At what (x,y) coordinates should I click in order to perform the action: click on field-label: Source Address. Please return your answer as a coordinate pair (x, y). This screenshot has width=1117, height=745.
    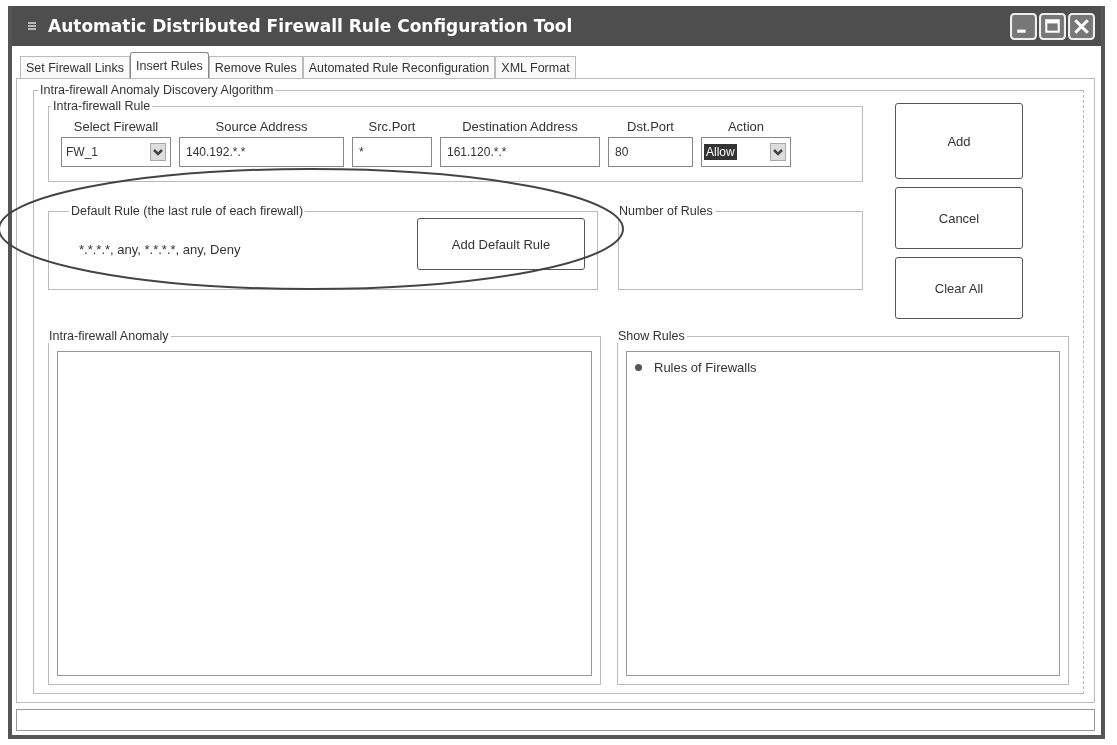
    Looking at the image, I should click on (261, 126).